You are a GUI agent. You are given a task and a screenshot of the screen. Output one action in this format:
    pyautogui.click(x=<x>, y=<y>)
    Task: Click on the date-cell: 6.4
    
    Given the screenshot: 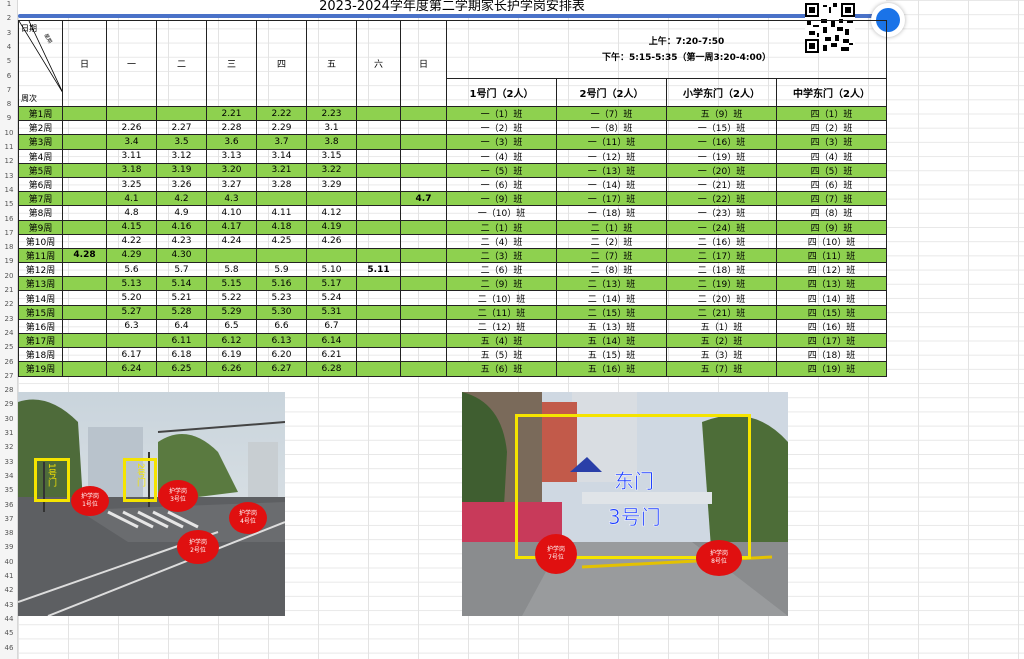 What is the action you would take?
    pyautogui.click(x=181, y=326)
    